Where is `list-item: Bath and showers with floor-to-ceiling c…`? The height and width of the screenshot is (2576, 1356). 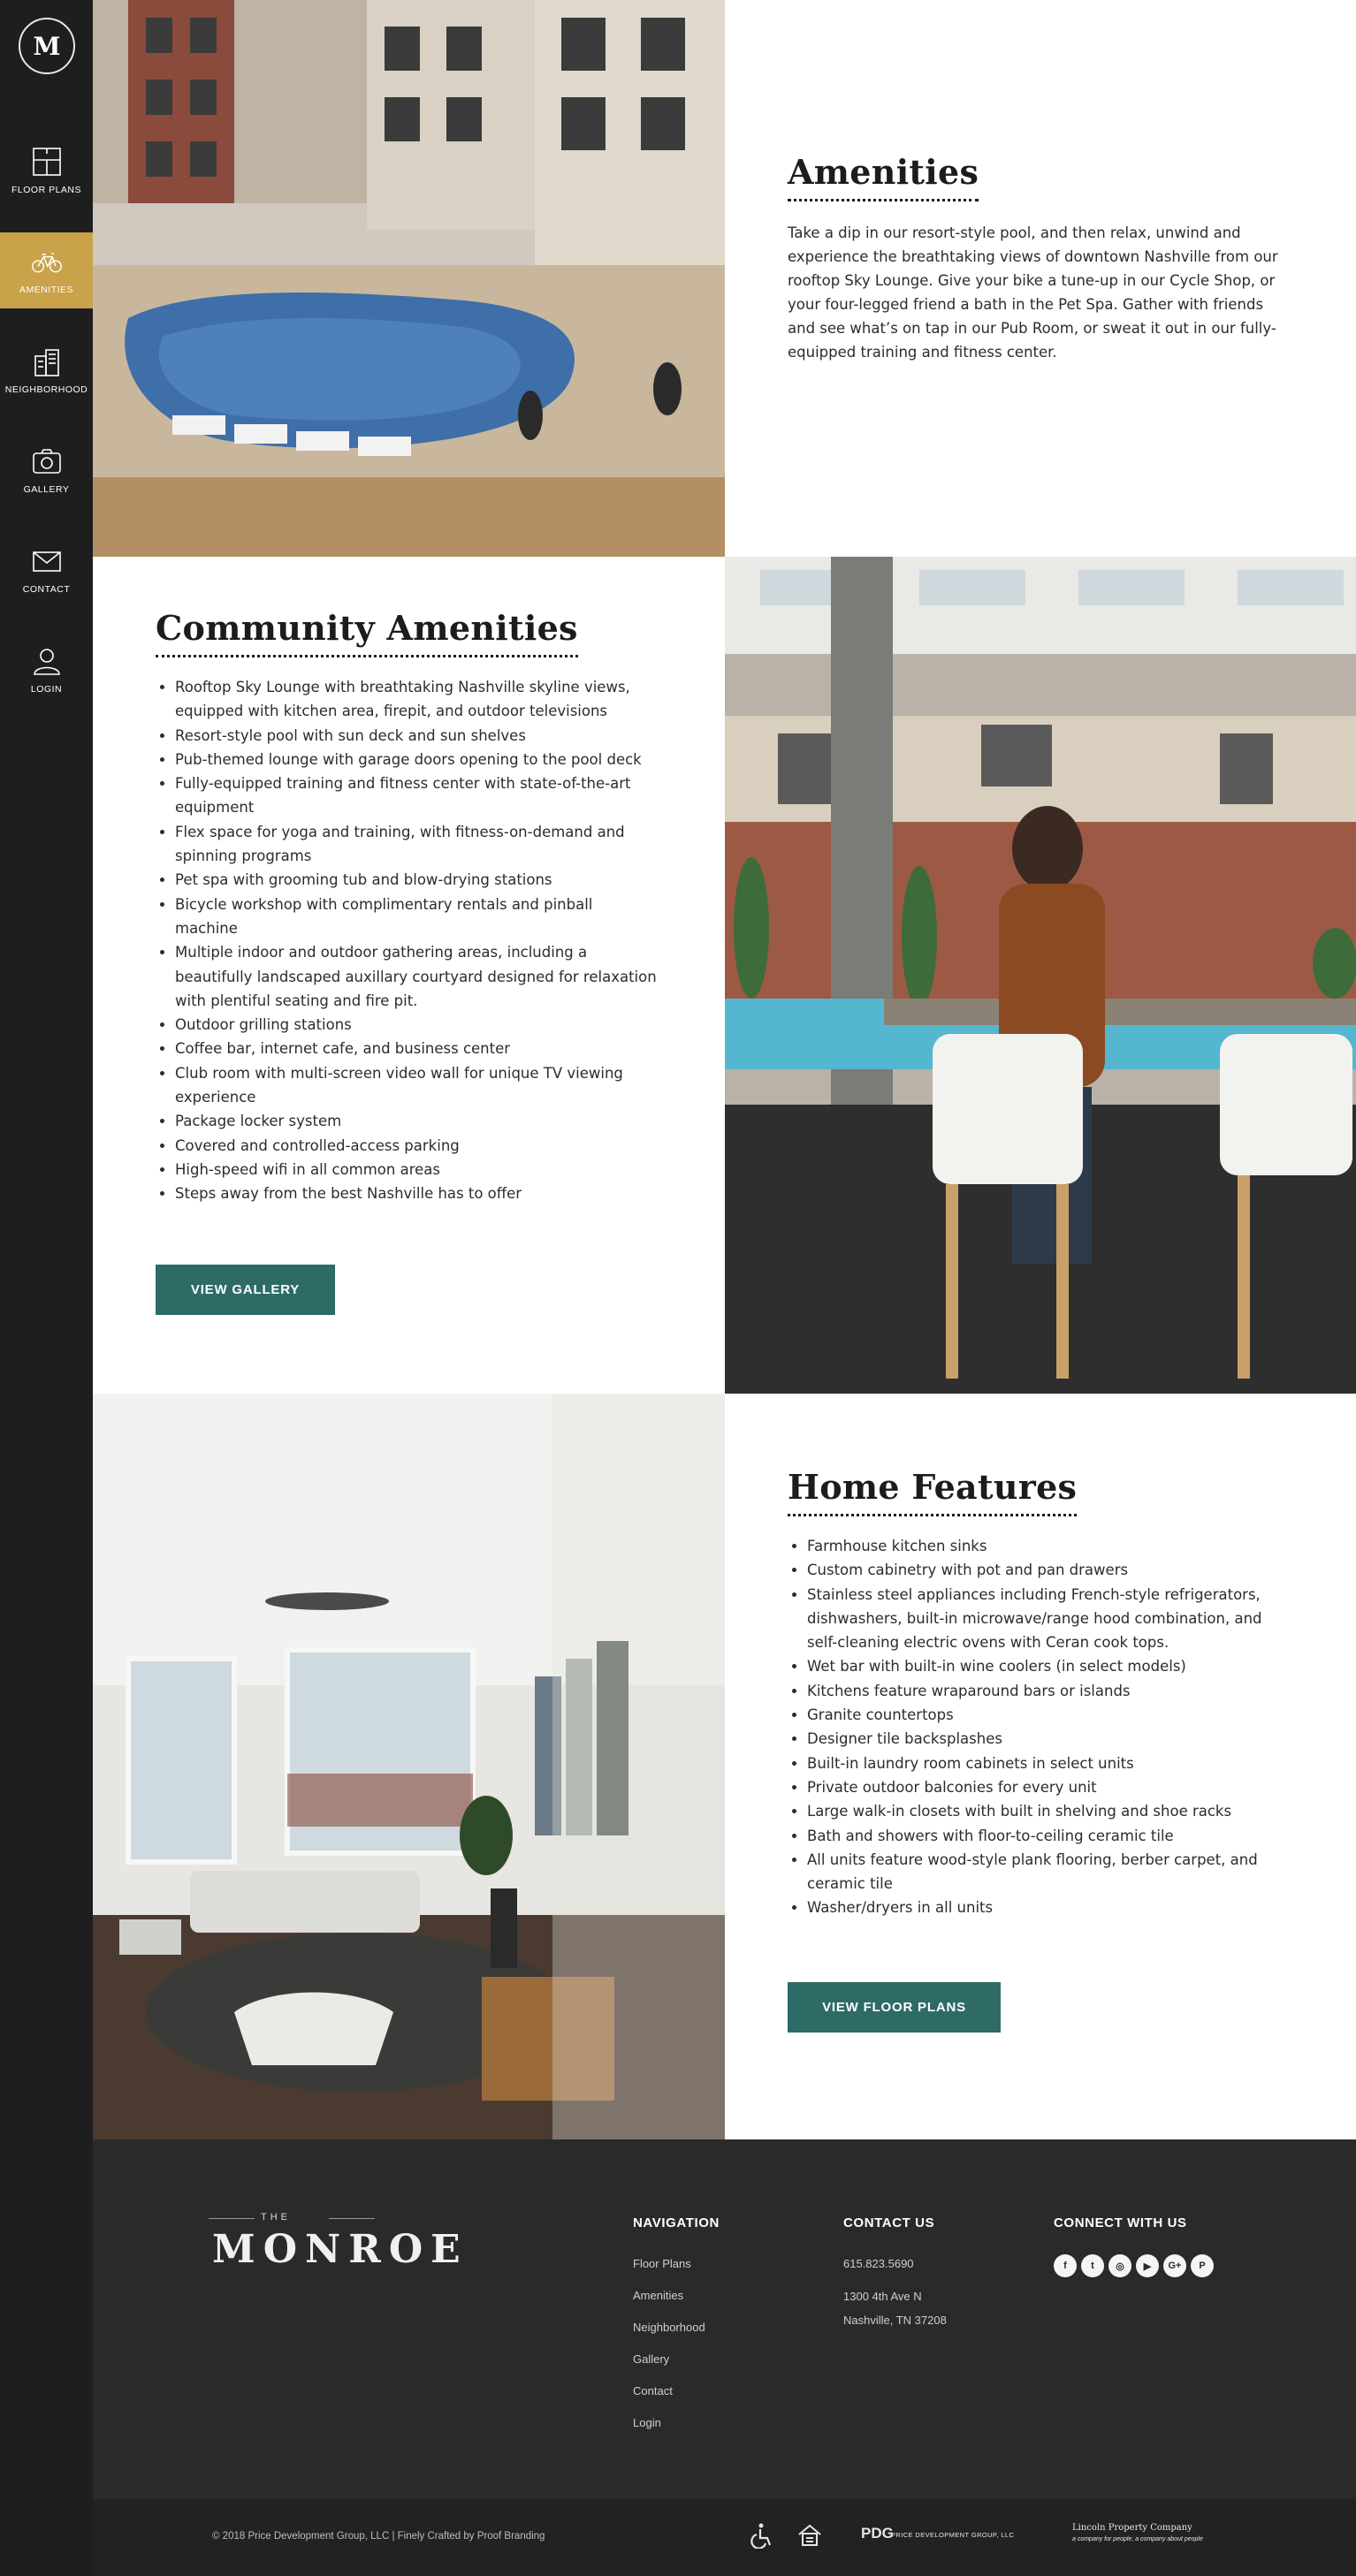 list-item: Bath and showers with floor-to-ceiling c… is located at coordinates (1045, 1836).